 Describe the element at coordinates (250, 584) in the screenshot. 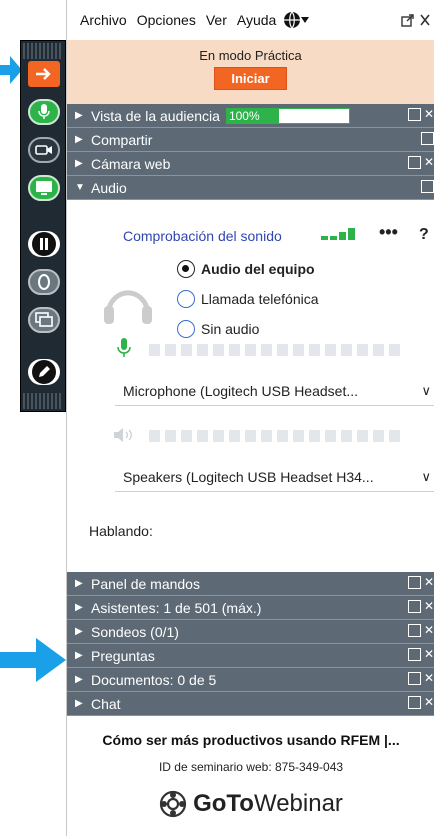

I see `section-panel-de-mandos: ▶ Panel de mandos ✕` at that location.